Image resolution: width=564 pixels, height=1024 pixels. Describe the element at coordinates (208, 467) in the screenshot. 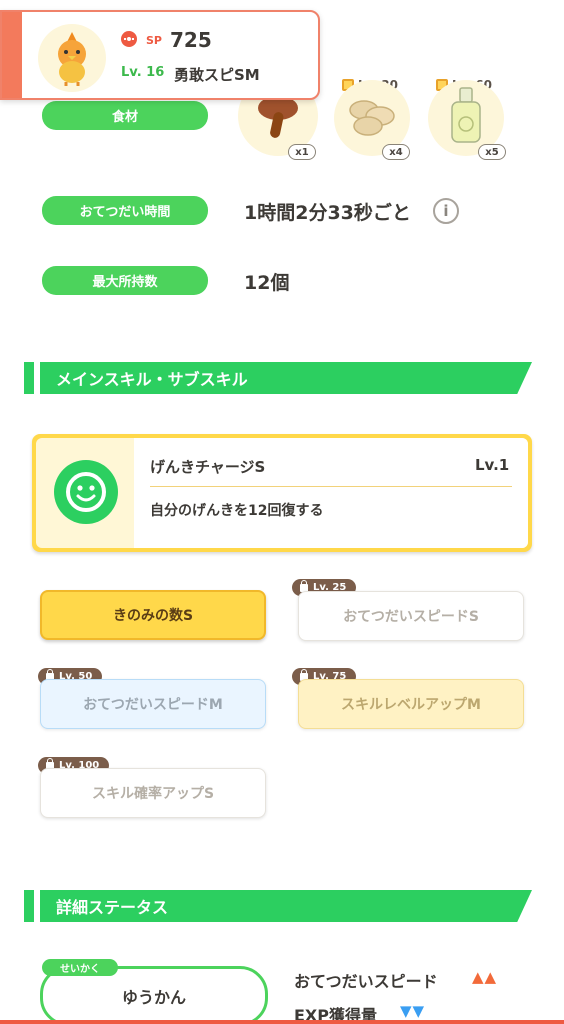

I see `main-skill-name: げんきチャージS` at that location.